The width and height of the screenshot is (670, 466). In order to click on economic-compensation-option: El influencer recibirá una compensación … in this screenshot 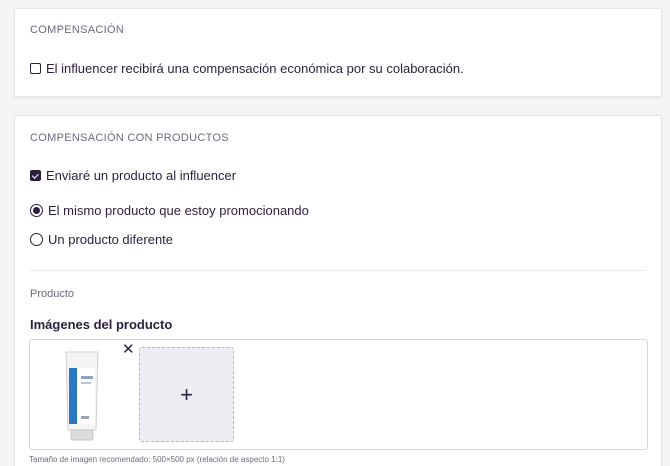, I will do `click(247, 68)`.